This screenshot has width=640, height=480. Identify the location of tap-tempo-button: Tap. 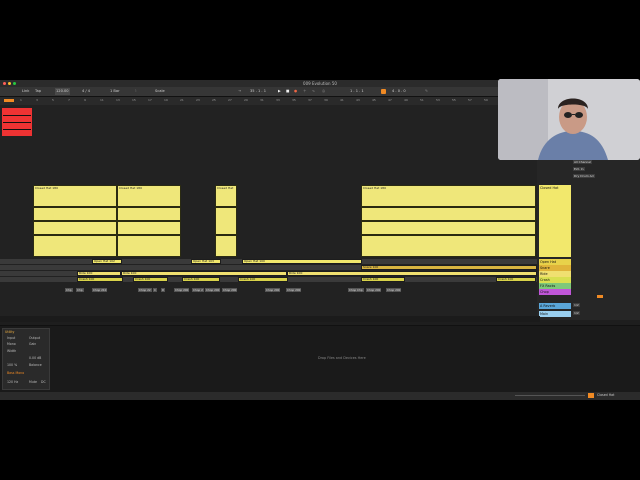
(38, 91).